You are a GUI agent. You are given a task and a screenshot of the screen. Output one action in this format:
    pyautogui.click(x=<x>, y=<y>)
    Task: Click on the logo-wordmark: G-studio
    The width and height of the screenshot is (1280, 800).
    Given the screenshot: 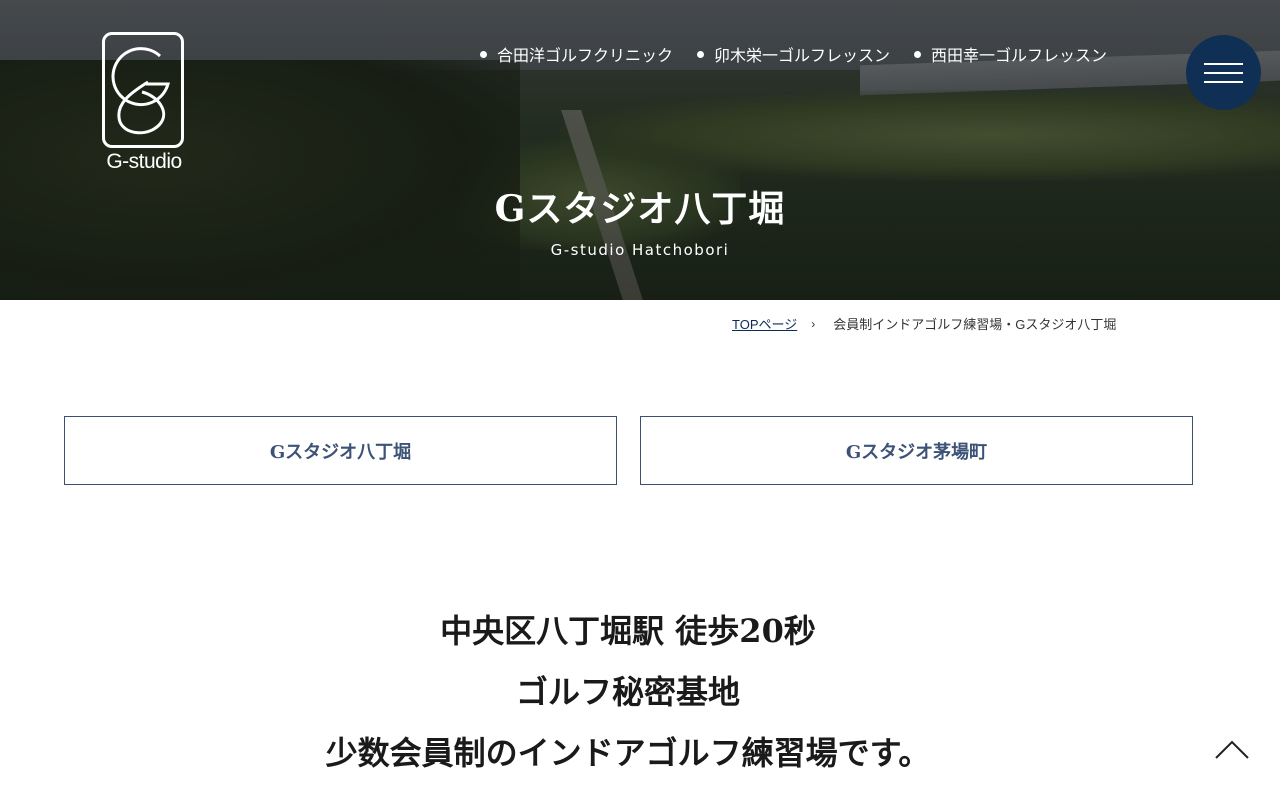 What is the action you would take?
    pyautogui.click(x=144, y=161)
    